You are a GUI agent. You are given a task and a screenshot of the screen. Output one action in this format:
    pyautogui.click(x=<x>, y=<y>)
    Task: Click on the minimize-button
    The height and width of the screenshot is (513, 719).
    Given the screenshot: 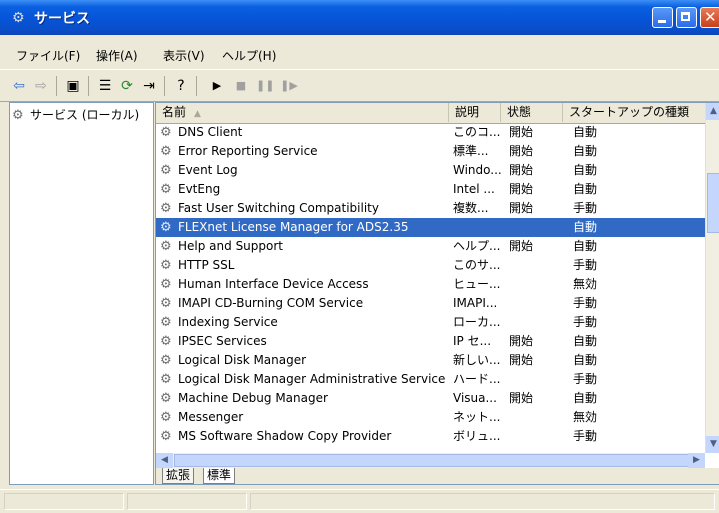 What is the action you would take?
    pyautogui.click(x=662, y=17)
    